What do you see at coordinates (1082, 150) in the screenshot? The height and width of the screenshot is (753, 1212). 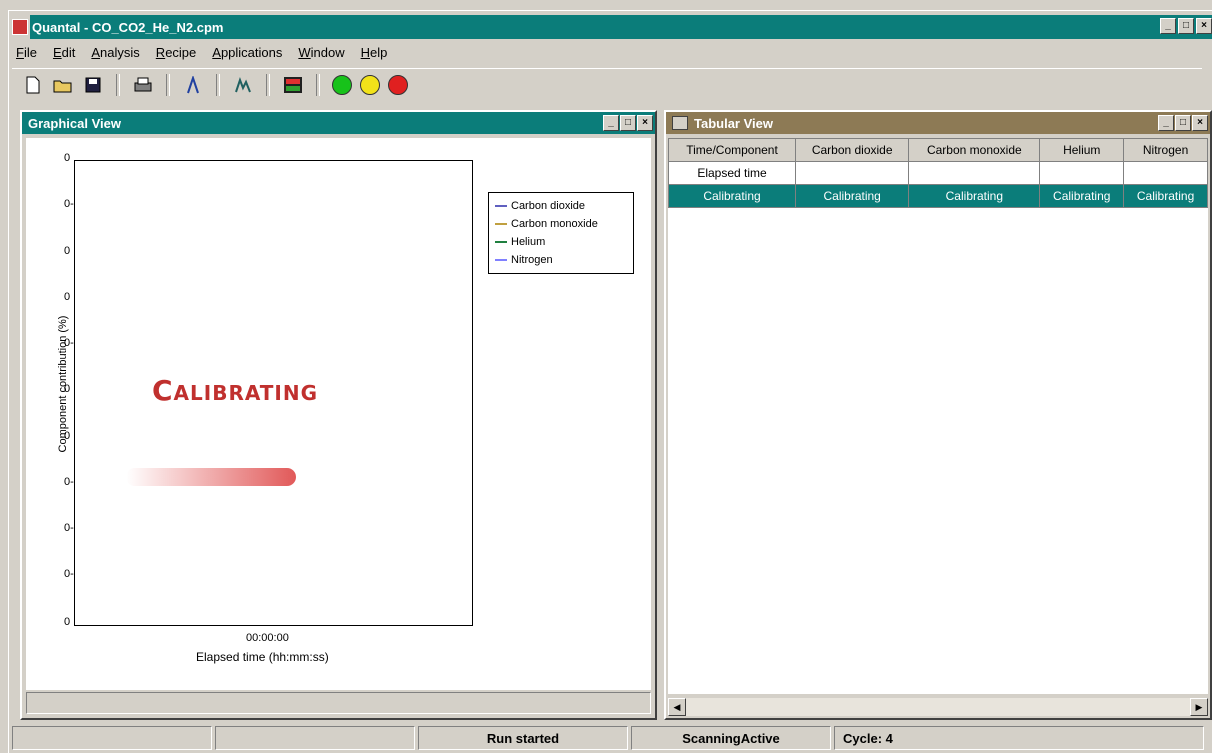 I see `column-header: Helium` at bounding box center [1082, 150].